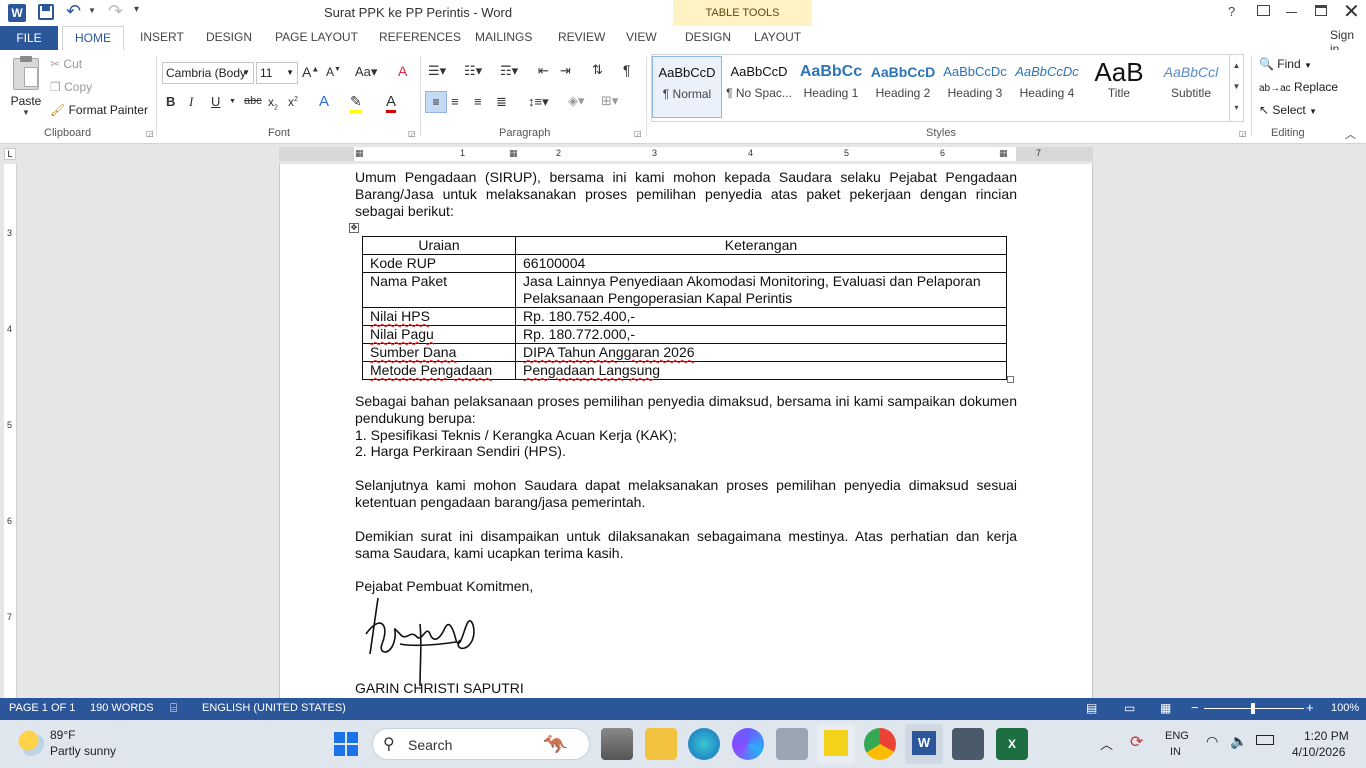 The image size is (1366, 768). Describe the element at coordinates (455, 101) in the screenshot. I see `align-center-icon: ≡` at that location.